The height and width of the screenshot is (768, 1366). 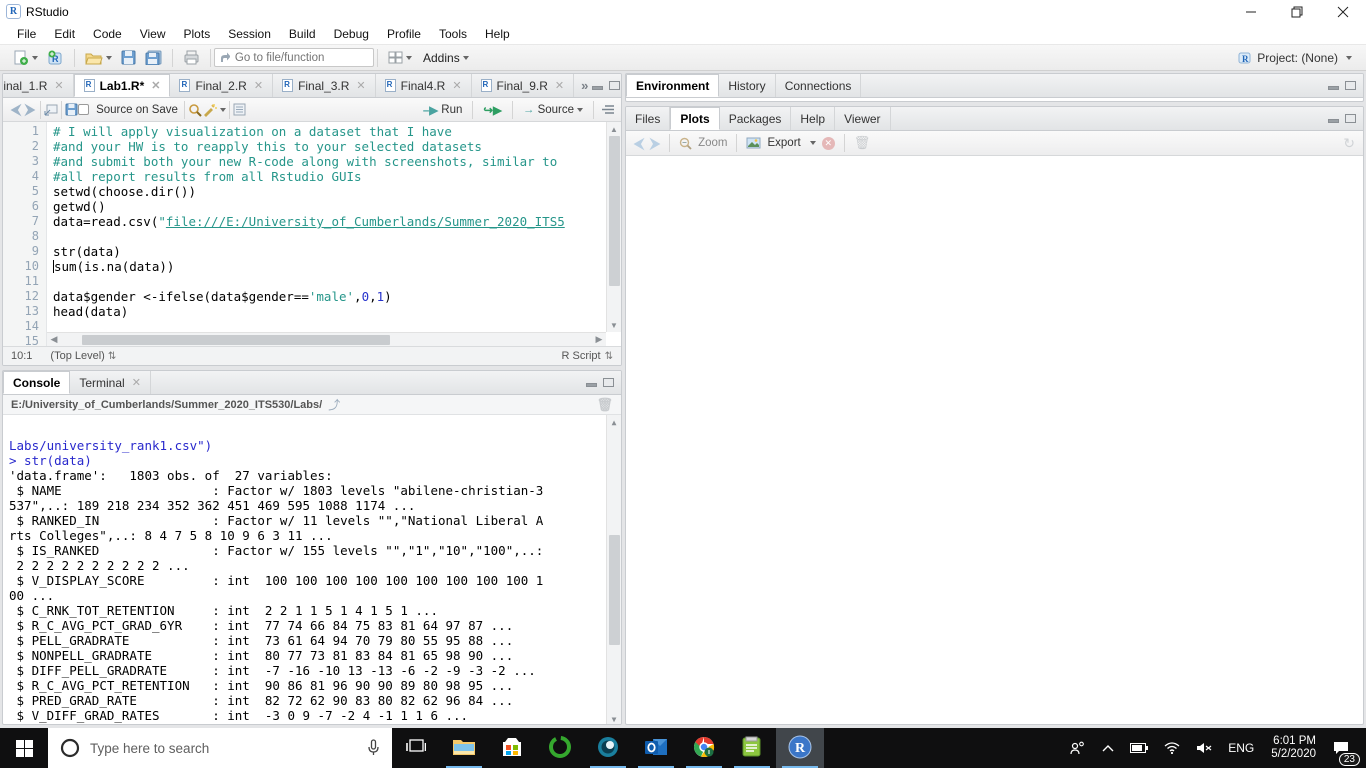 What do you see at coordinates (655, 143) in the screenshot?
I see `next-plot-icon: ⮞` at bounding box center [655, 143].